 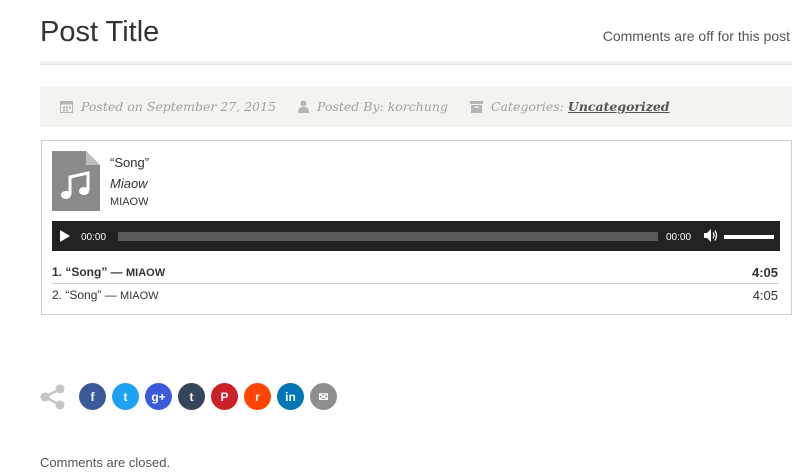 What do you see at coordinates (304, 106) in the screenshot?
I see `user-icon` at bounding box center [304, 106].